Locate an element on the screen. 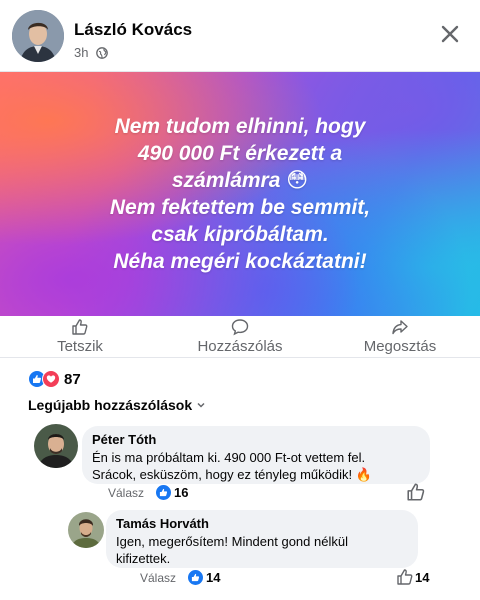 Image resolution: width=480 pixels, height=600 pixels. commenter-name: Tamás Horváth is located at coordinates (262, 523).